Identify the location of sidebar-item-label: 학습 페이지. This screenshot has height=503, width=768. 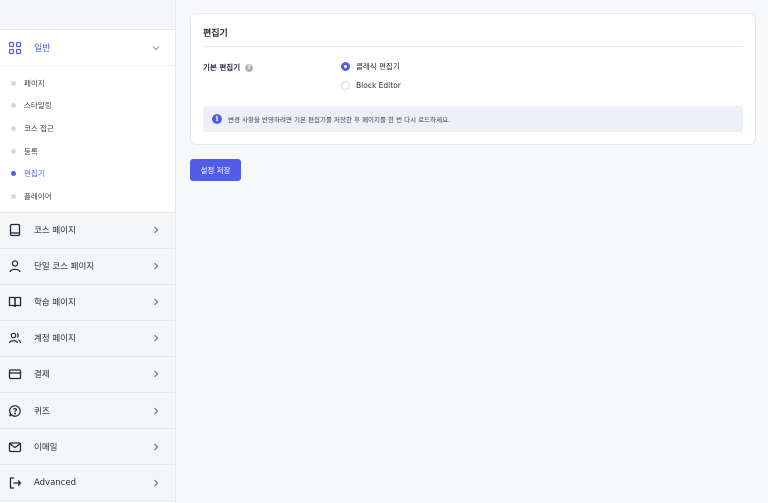
(55, 303).